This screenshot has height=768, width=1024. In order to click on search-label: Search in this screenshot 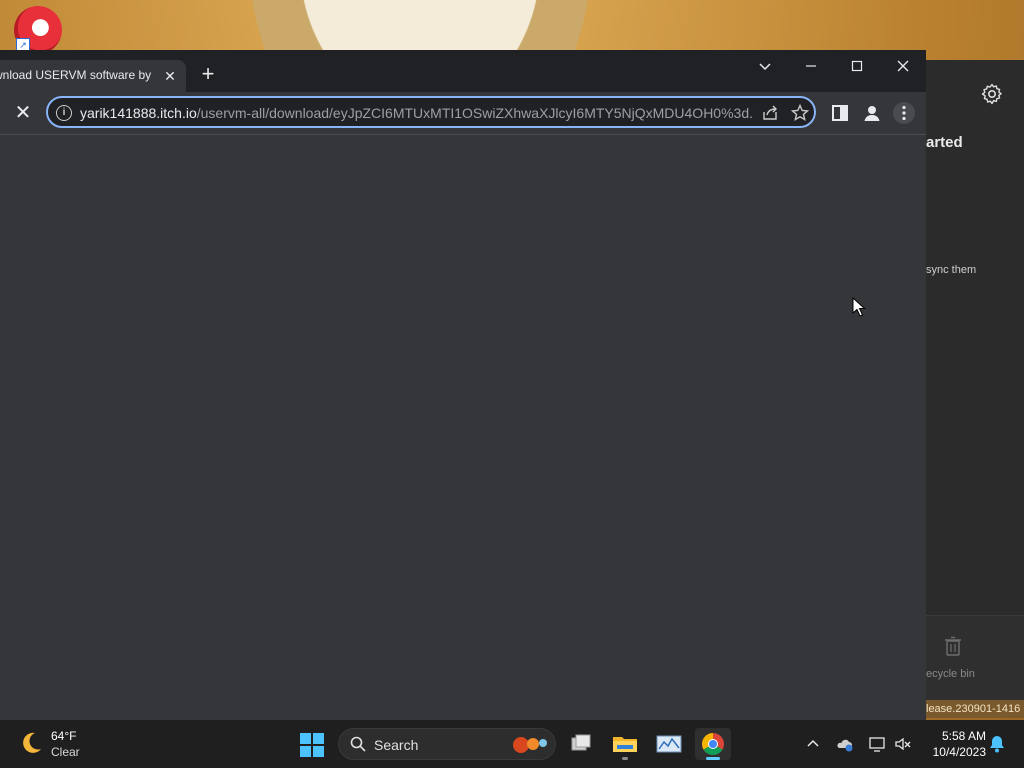, I will do `click(396, 745)`.